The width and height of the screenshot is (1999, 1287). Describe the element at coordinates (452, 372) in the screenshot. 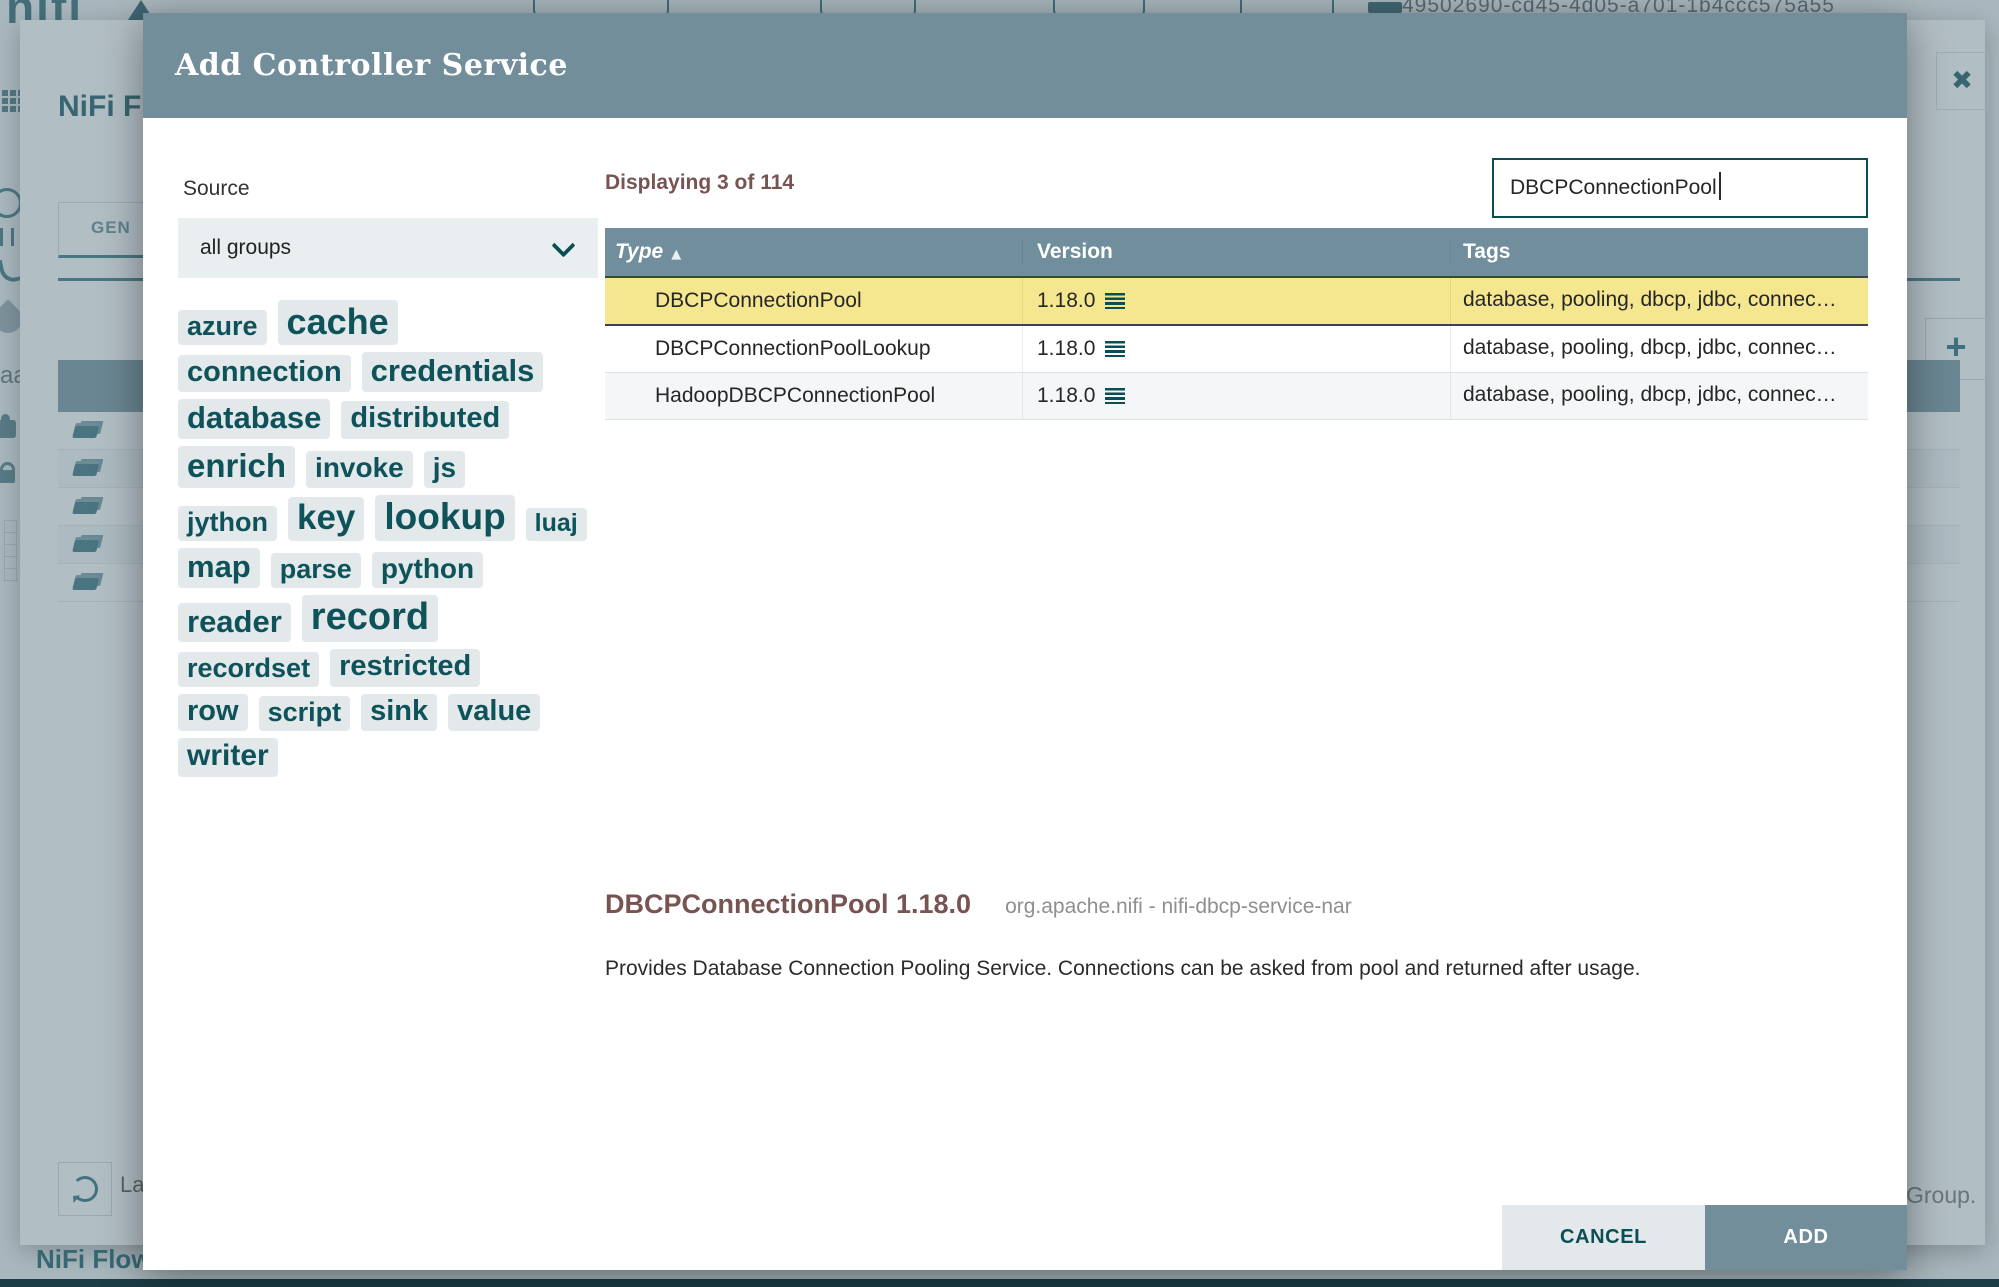

I see `tag-filter-credentials: credentials` at that location.